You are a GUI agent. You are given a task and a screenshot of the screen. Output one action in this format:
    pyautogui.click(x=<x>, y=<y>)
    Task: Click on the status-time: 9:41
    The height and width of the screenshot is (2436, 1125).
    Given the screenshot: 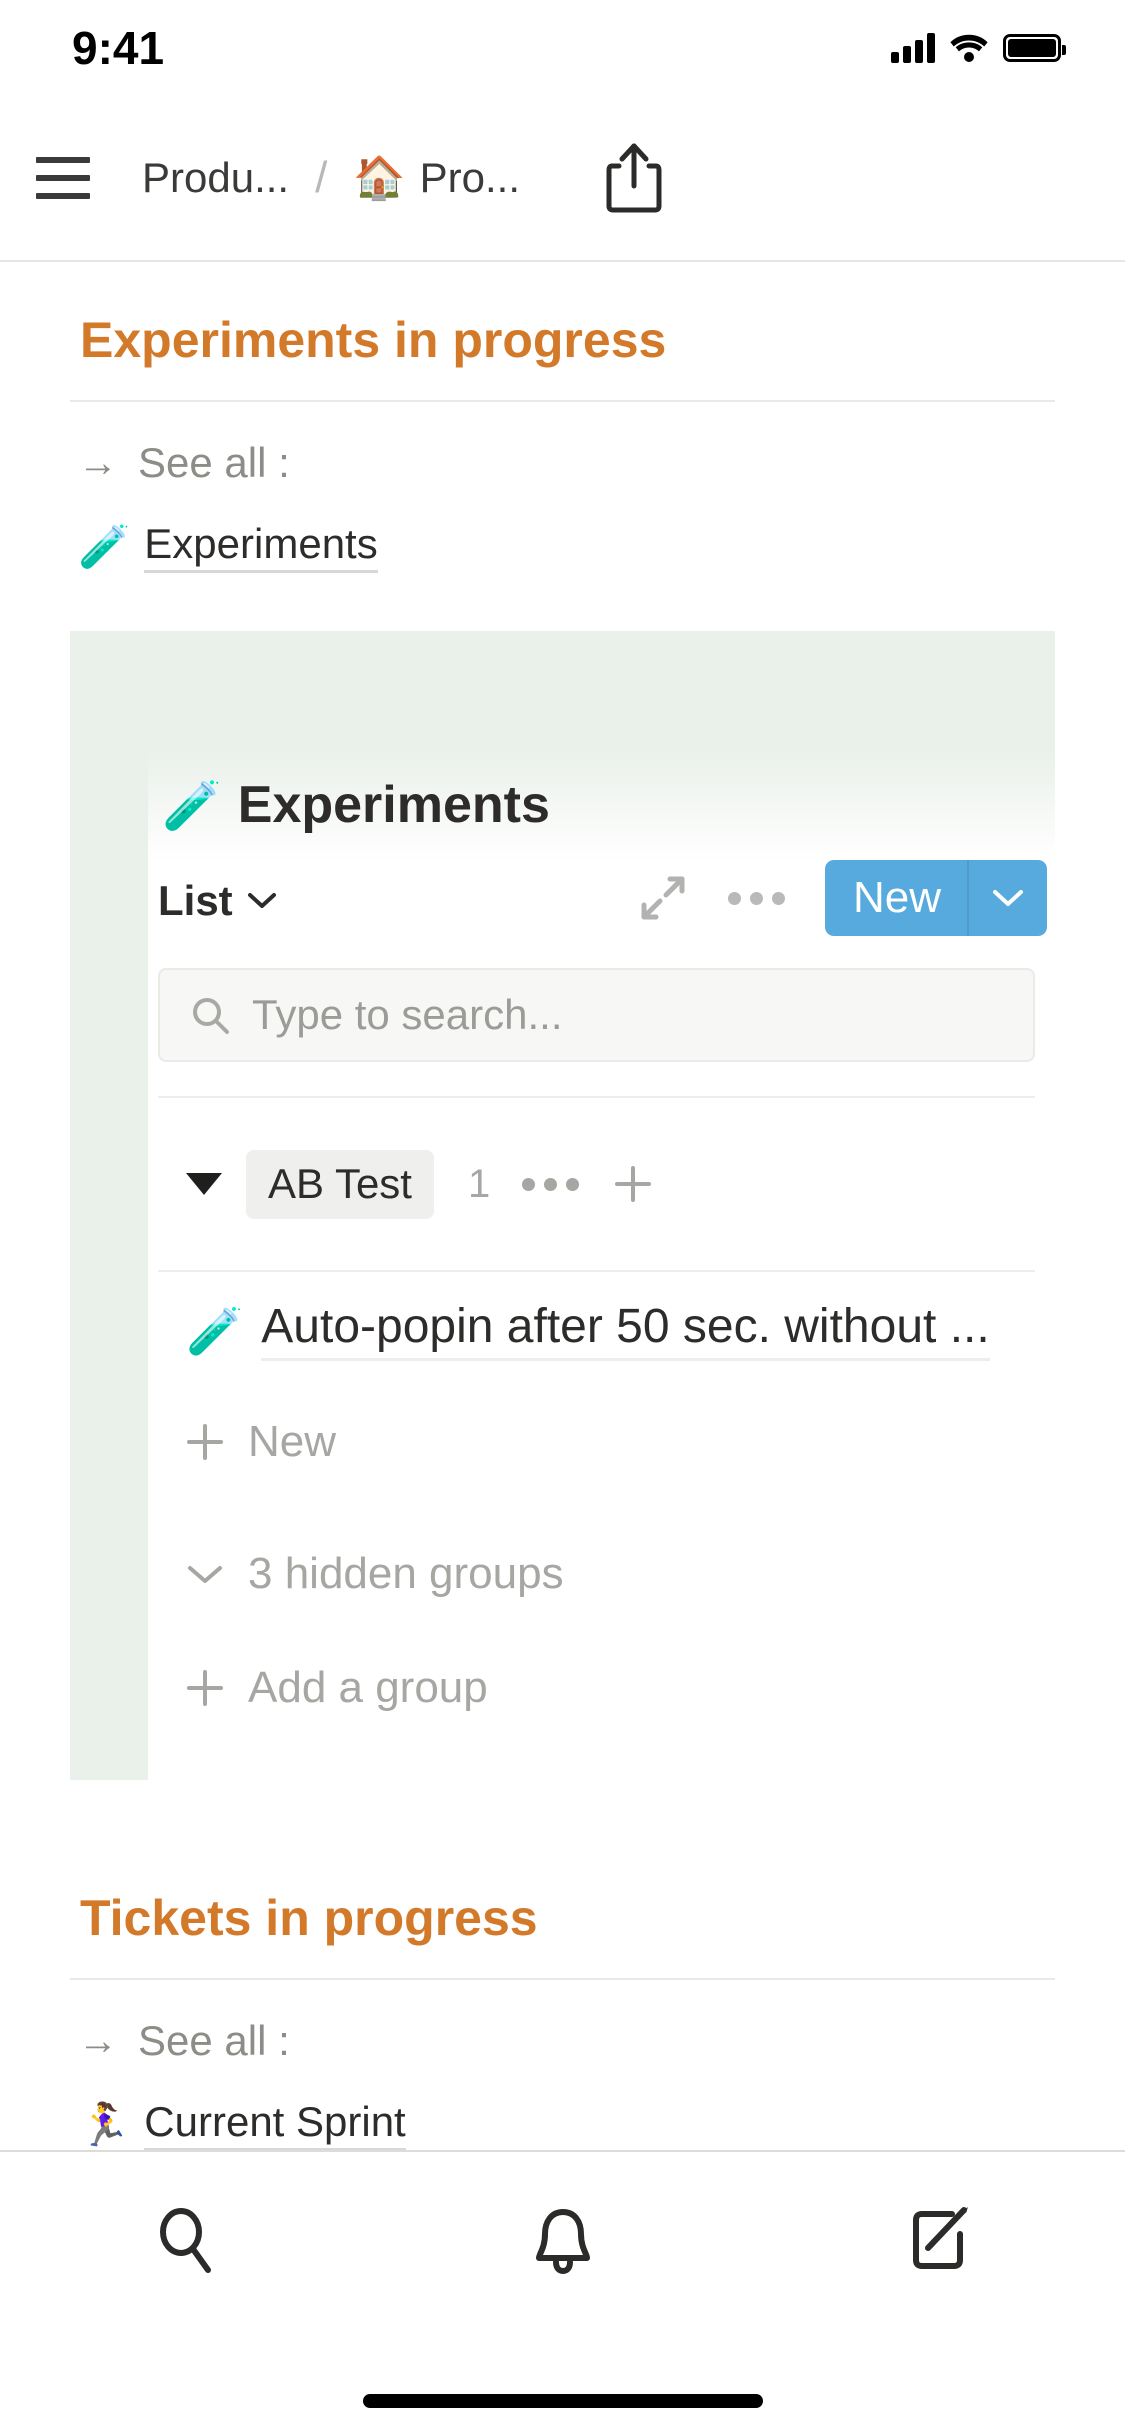 What is the action you would take?
    pyautogui.click(x=118, y=48)
    